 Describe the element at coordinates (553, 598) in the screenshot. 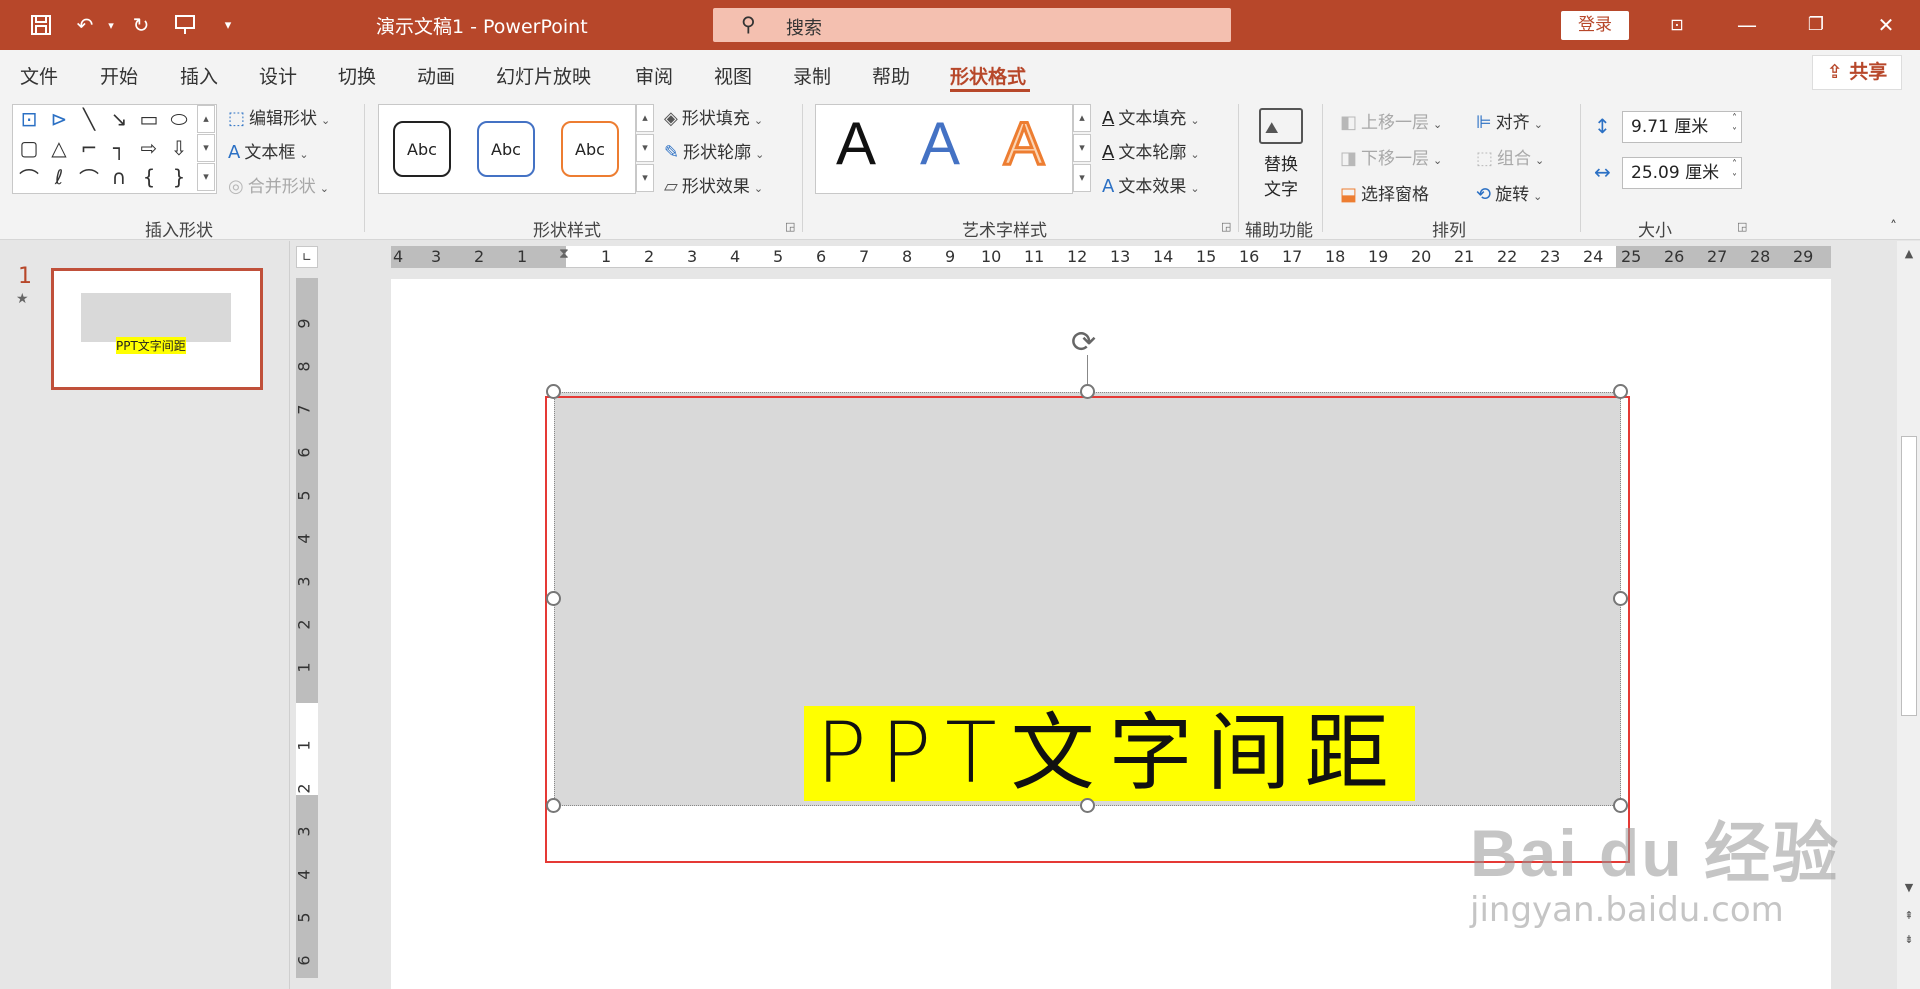

I see `resize-handle-left` at that location.